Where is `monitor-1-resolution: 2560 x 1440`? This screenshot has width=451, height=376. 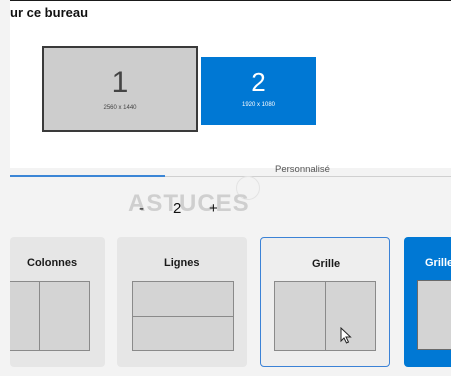
monitor-1-resolution: 2560 x 1440 is located at coordinates (120, 108).